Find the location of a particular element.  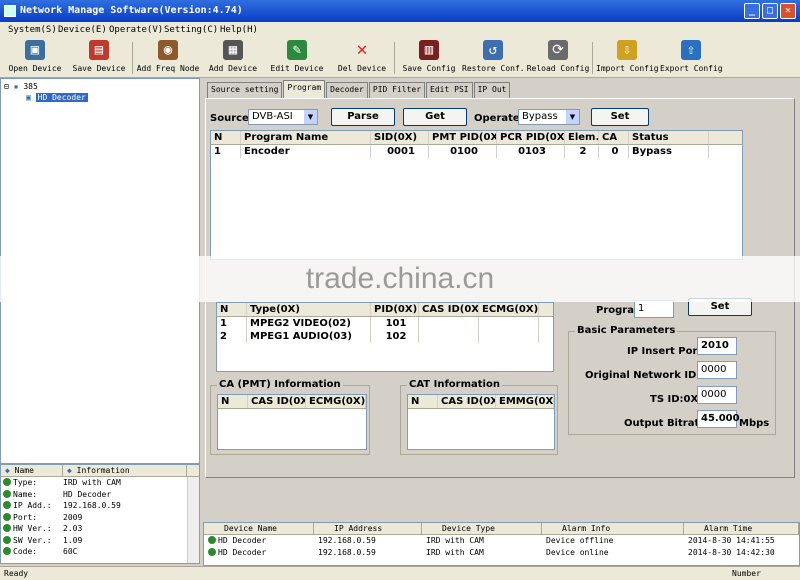

prop-row: HW Ver.: 2.03 is located at coordinates (100, 529).